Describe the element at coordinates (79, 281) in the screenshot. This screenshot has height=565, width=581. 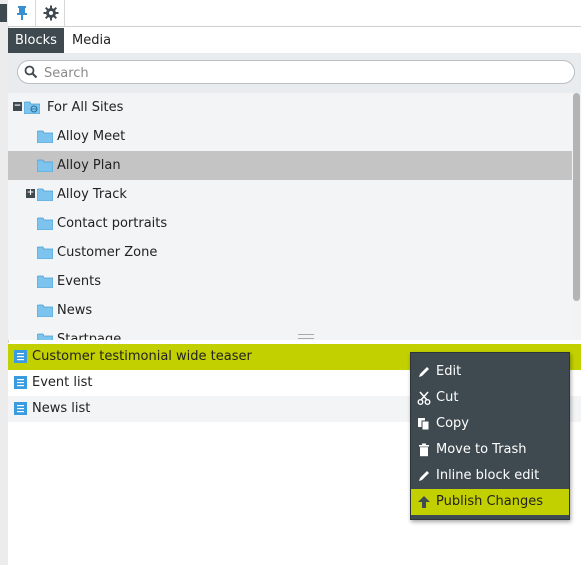
I see `tree-item-label: Events` at that location.